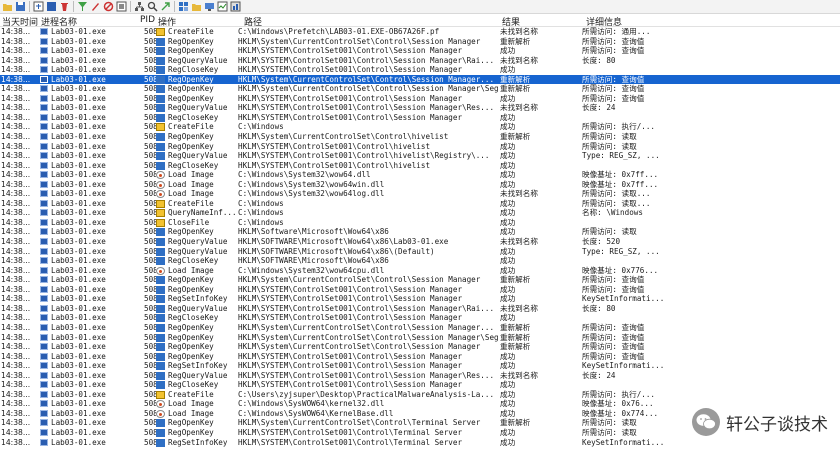 The image size is (840, 456). What do you see at coordinates (165, 6) in the screenshot?
I see `jump-icon` at bounding box center [165, 6].